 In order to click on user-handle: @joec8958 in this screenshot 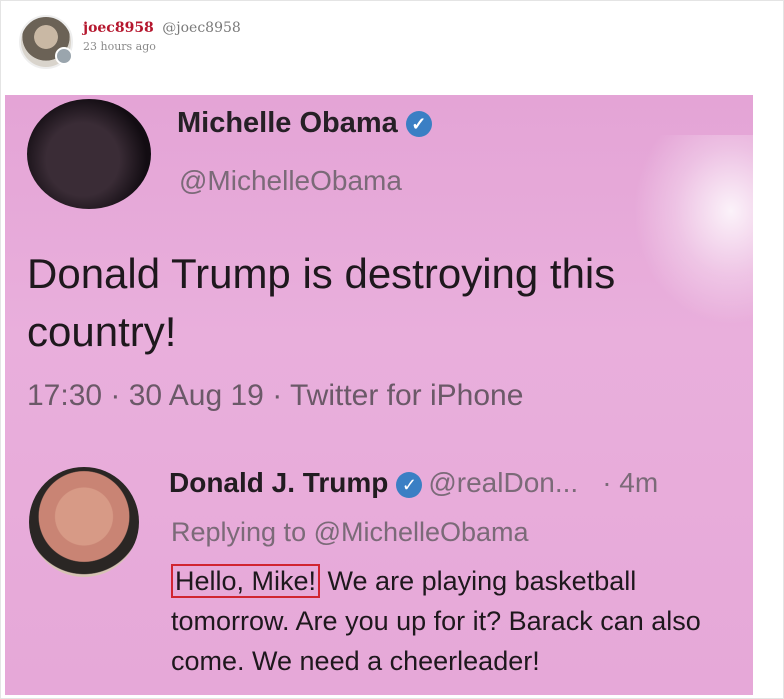, I will do `click(201, 28)`.